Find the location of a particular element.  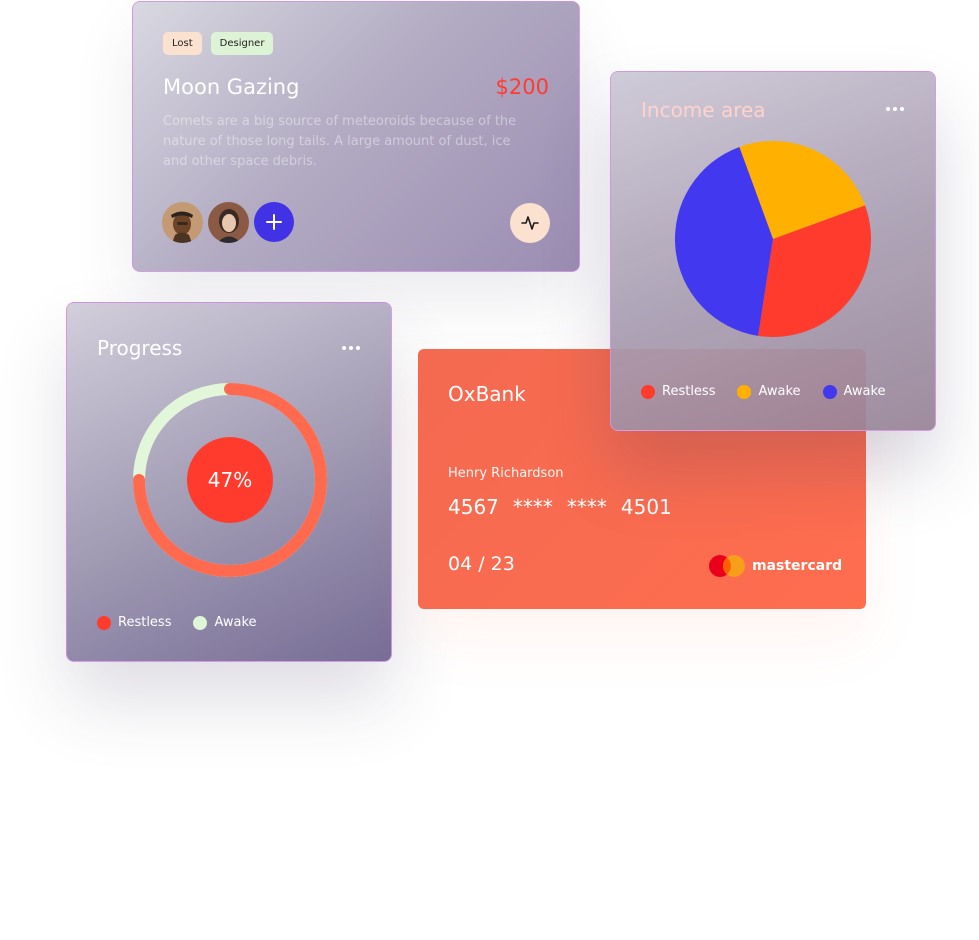

income-legend: Restless Awake Awake is located at coordinates (763, 391).